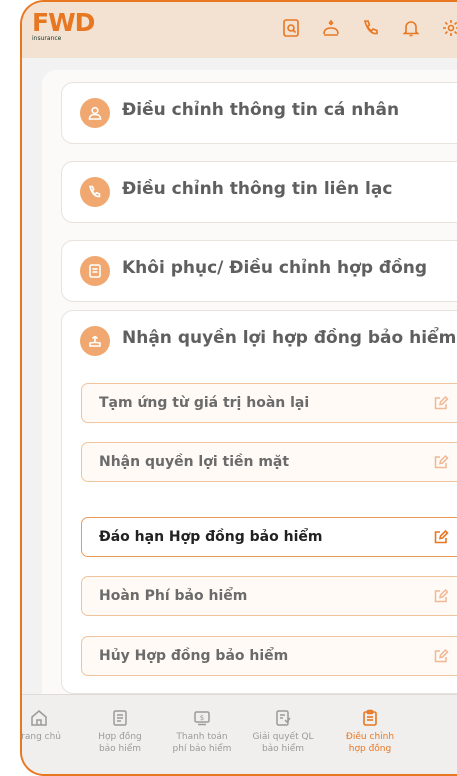 The image size is (457, 776). I want to click on section-title: Điều chỉnh thông tin liên lạc, so click(257, 189).